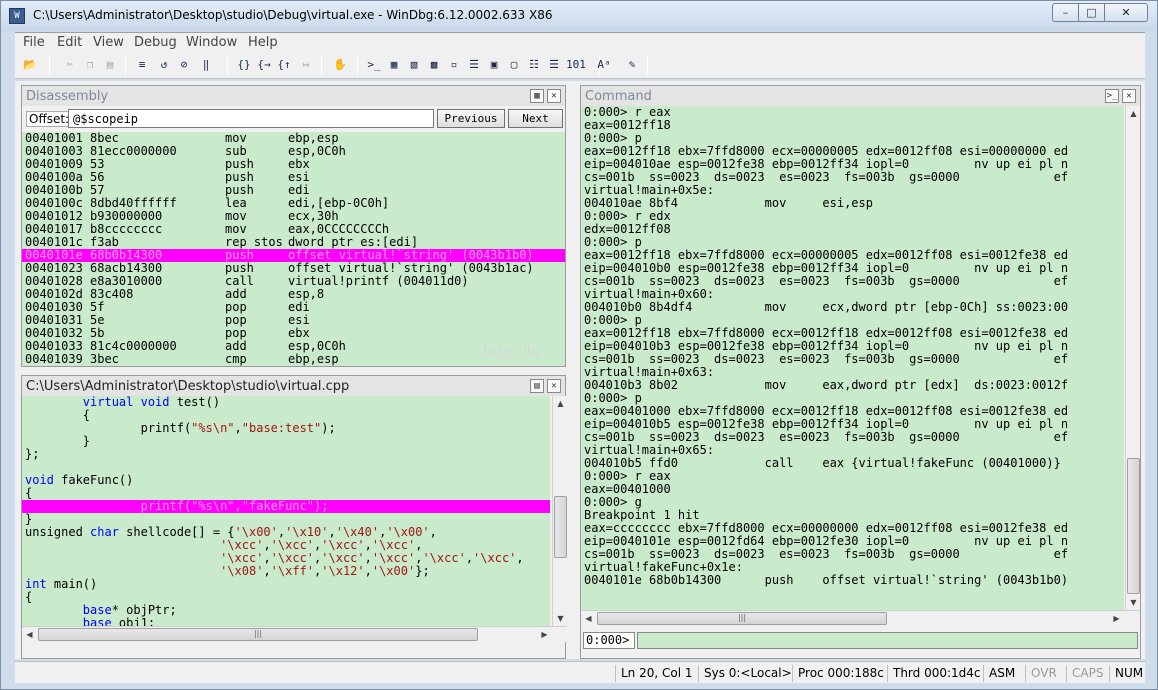  What do you see at coordinates (17, 16) in the screenshot?
I see `app-icon: W` at bounding box center [17, 16].